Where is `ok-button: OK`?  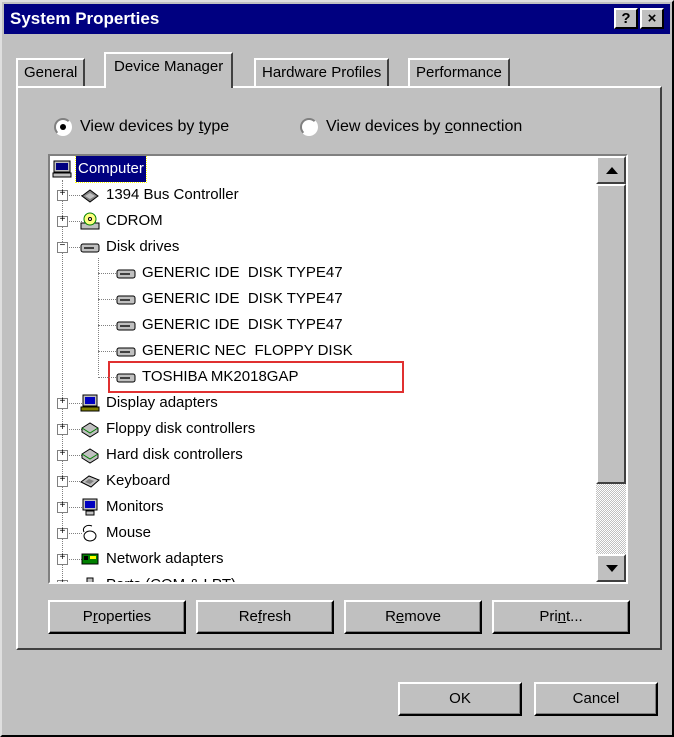 ok-button: OK is located at coordinates (460, 699).